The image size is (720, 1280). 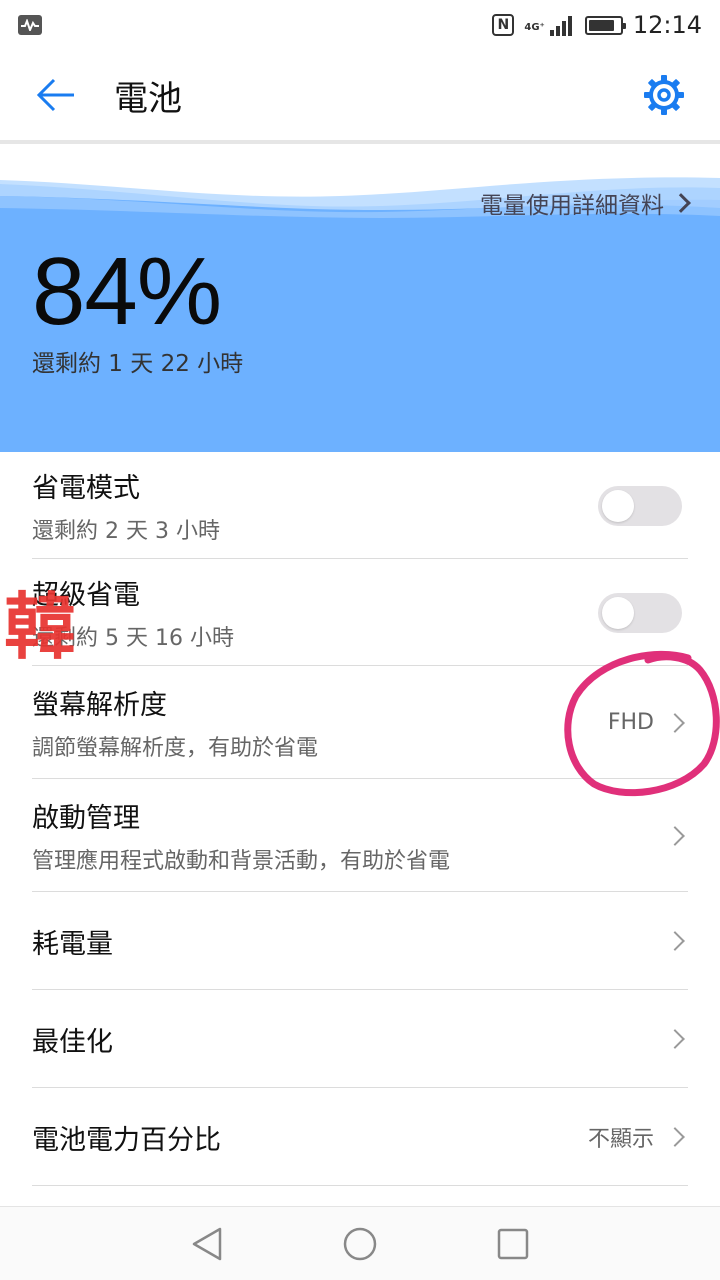 What do you see at coordinates (127, 291) in the screenshot?
I see `battery-percent: 84%` at bounding box center [127, 291].